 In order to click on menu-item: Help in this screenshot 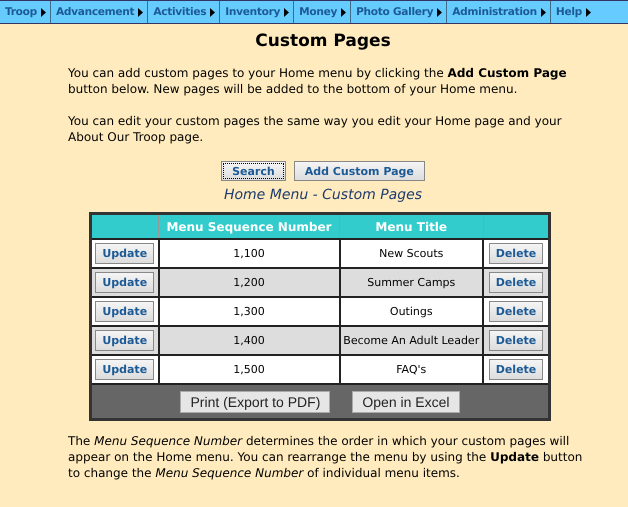, I will do `click(589, 12)`.